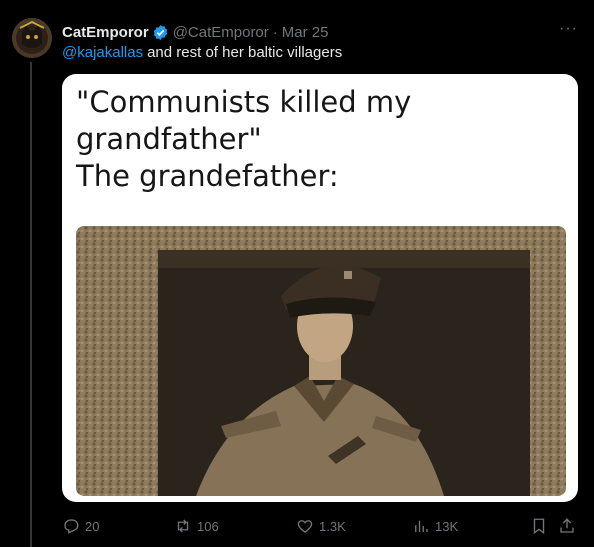  Describe the element at coordinates (305, 526) in the screenshot. I see `heart-icon` at that location.